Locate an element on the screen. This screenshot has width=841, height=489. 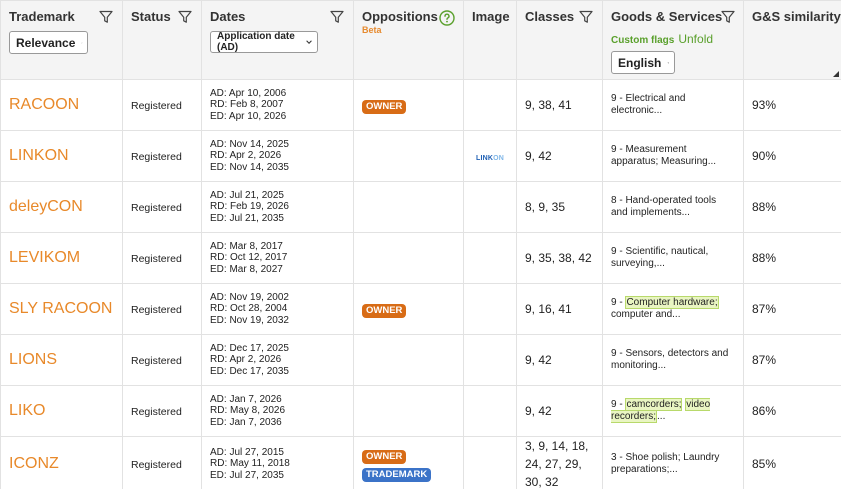
expiry-date: ED: Nov 19, 2032 is located at coordinates (277, 321).